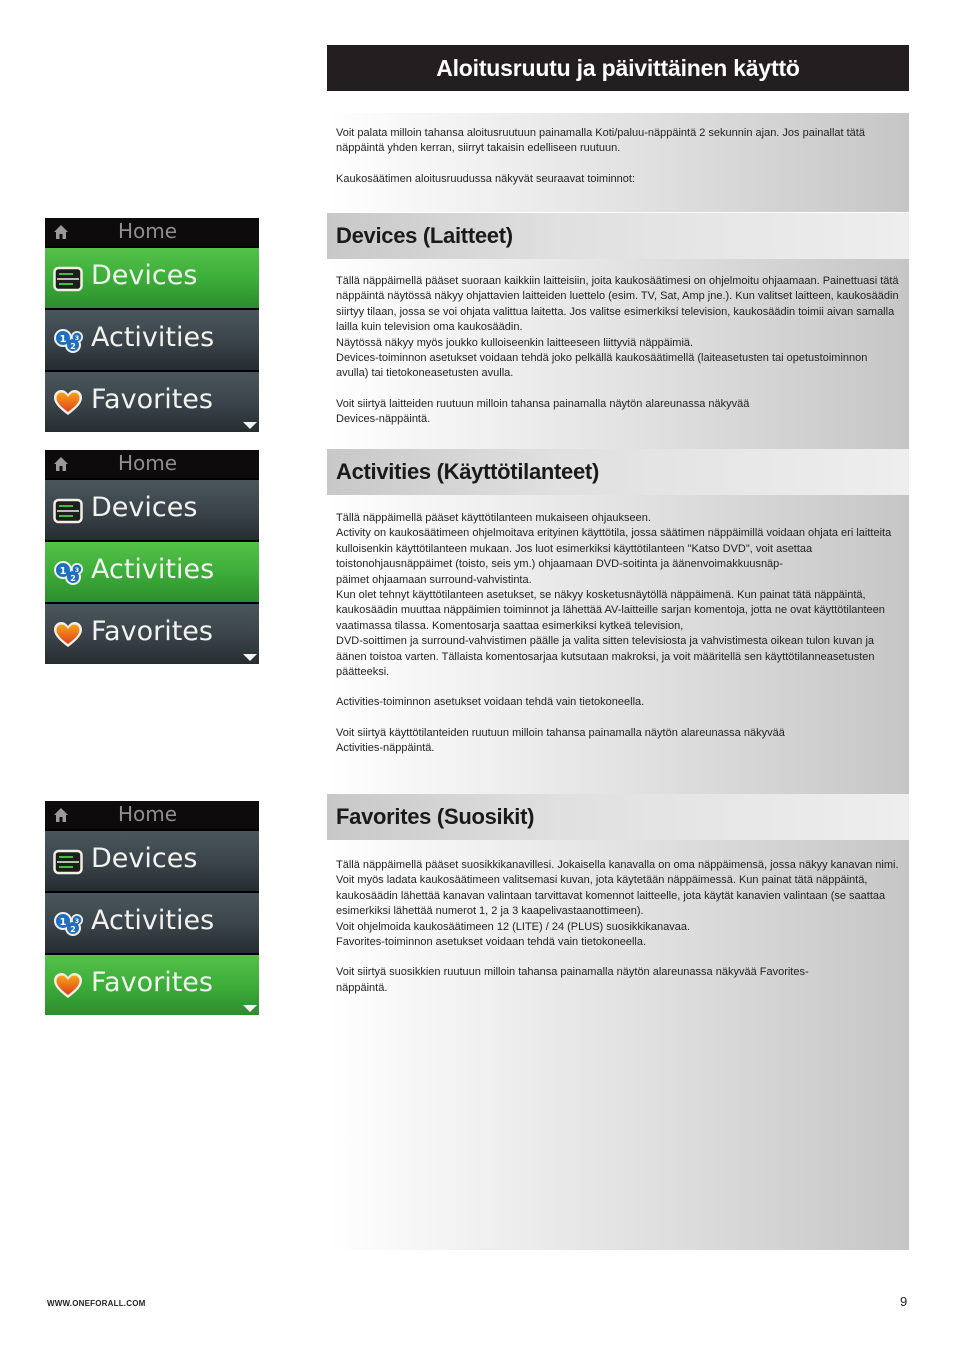  What do you see at coordinates (435, 816) in the screenshot?
I see `section-title: Favorites (Suosikit)` at bounding box center [435, 816].